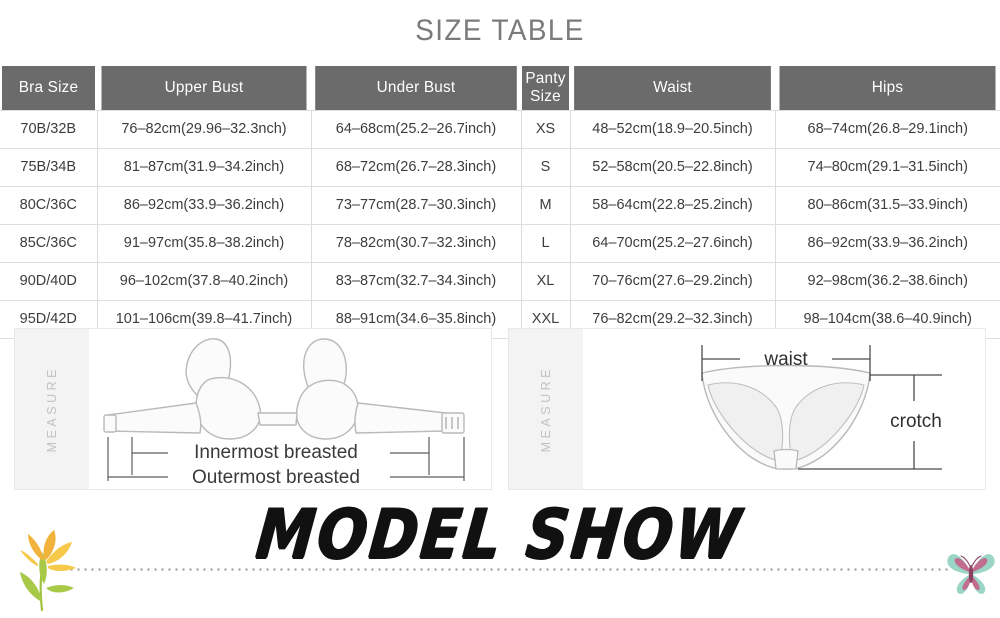 This screenshot has width=1000, height=618. I want to click on cell-upper-bust: 91–97cm(35.8–38.2inch), so click(204, 243).